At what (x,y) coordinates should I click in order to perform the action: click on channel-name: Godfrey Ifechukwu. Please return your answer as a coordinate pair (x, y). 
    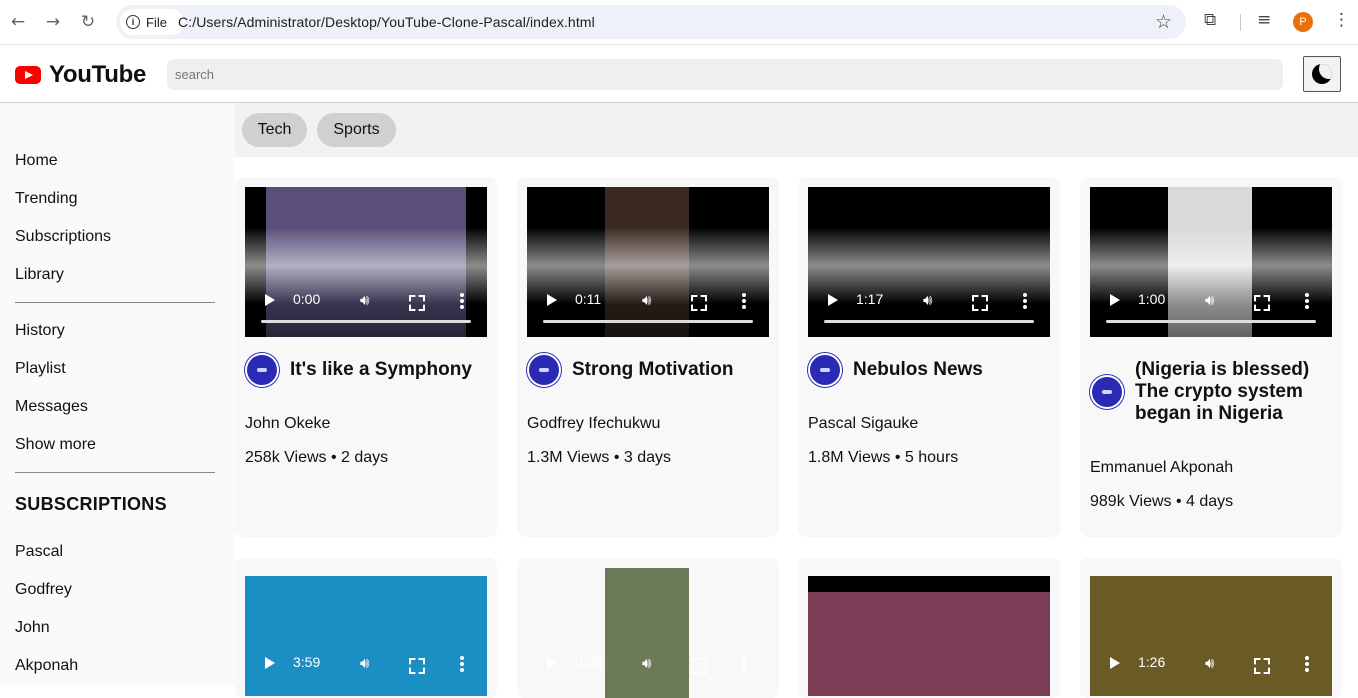
    Looking at the image, I should click on (593, 424).